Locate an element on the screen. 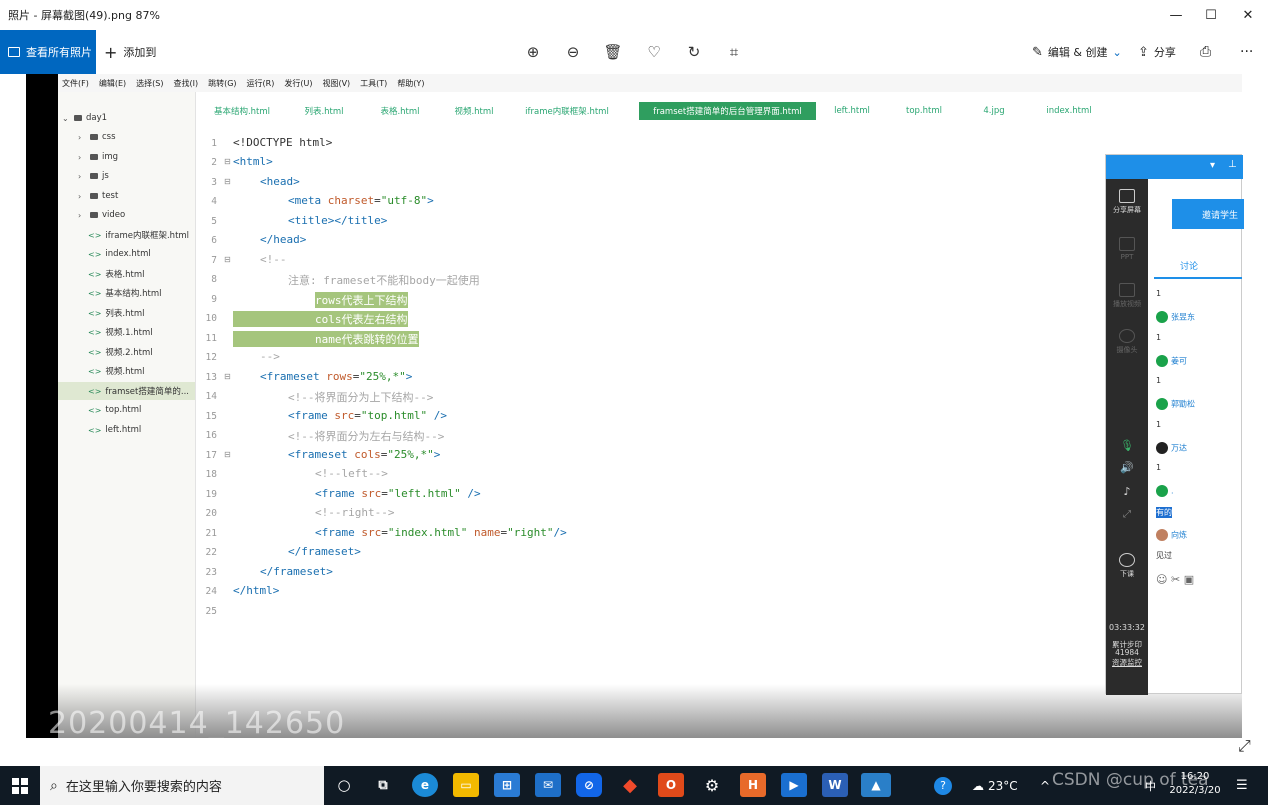  close-button: ✕ is located at coordinates (1248, 15).